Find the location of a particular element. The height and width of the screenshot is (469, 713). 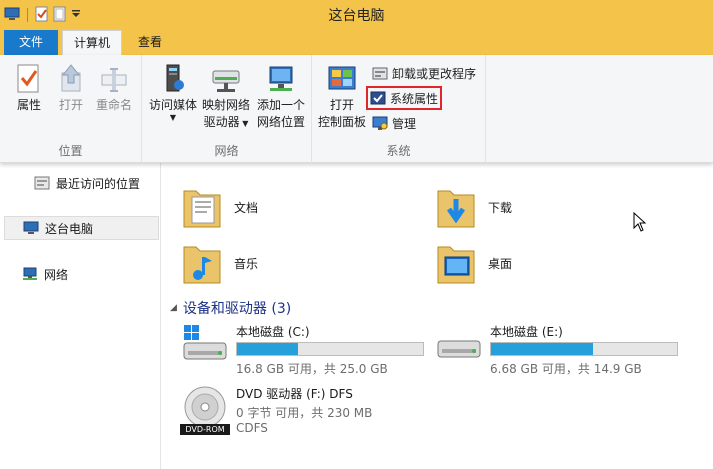

open-button: 打开 is located at coordinates (71, 88).